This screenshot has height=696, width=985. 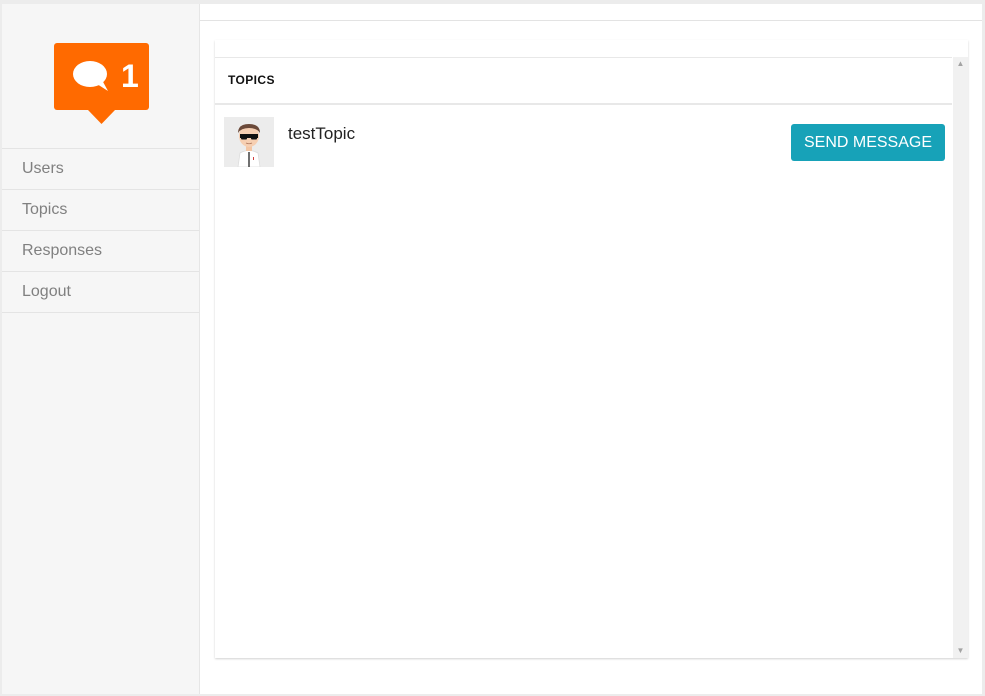 I want to click on panel-title: TOPICS, so click(x=251, y=80).